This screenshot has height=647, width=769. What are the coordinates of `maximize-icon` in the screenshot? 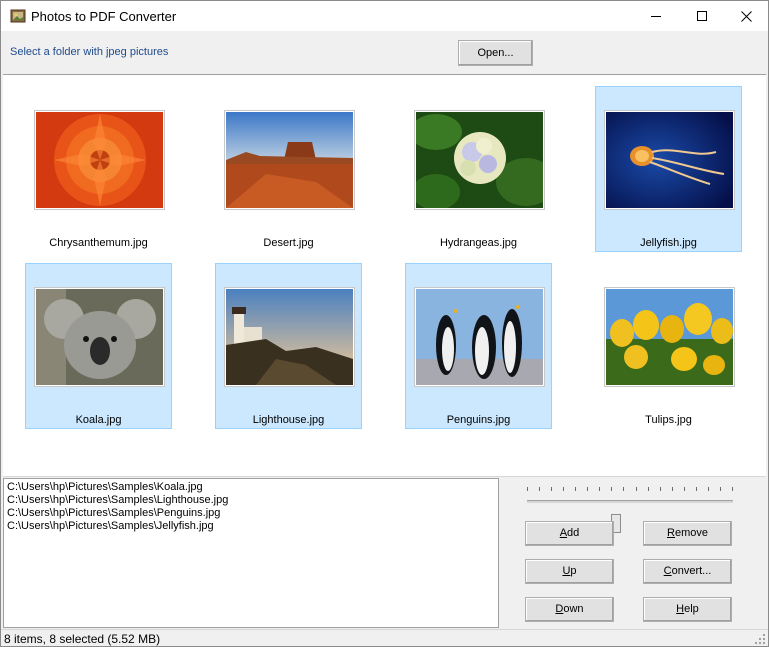 It's located at (702, 16).